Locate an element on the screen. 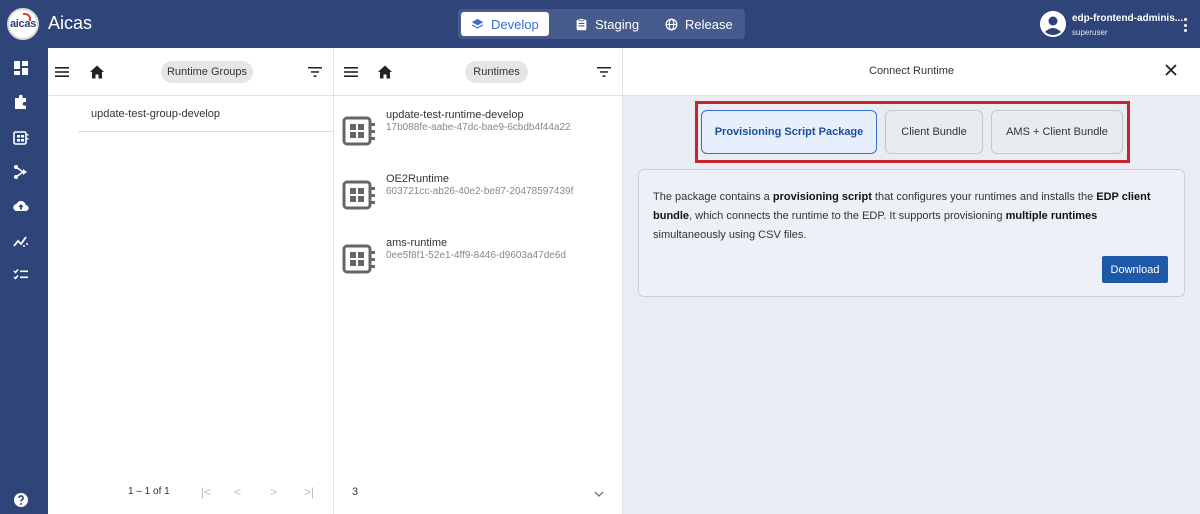  last-page-button: >| is located at coordinates (309, 492).